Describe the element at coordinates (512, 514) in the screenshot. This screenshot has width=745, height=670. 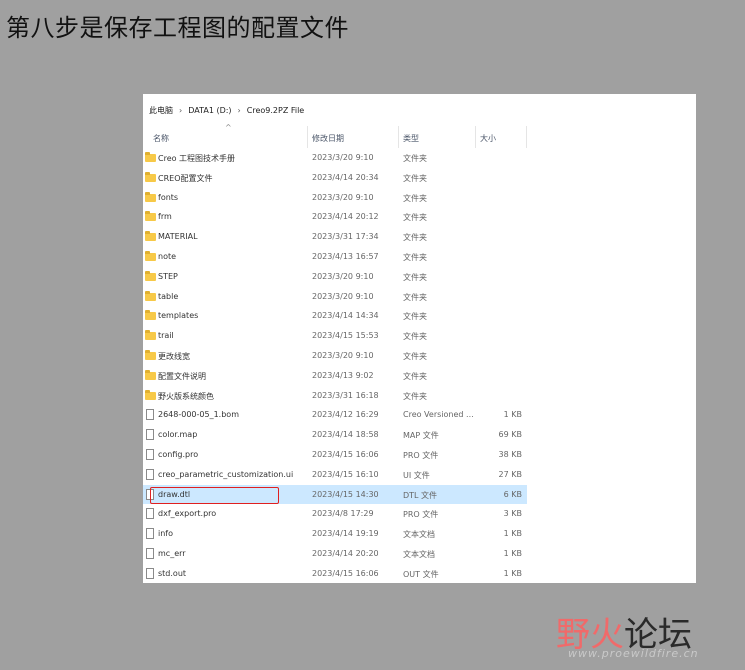
I see `file-size: 3 KB` at that location.